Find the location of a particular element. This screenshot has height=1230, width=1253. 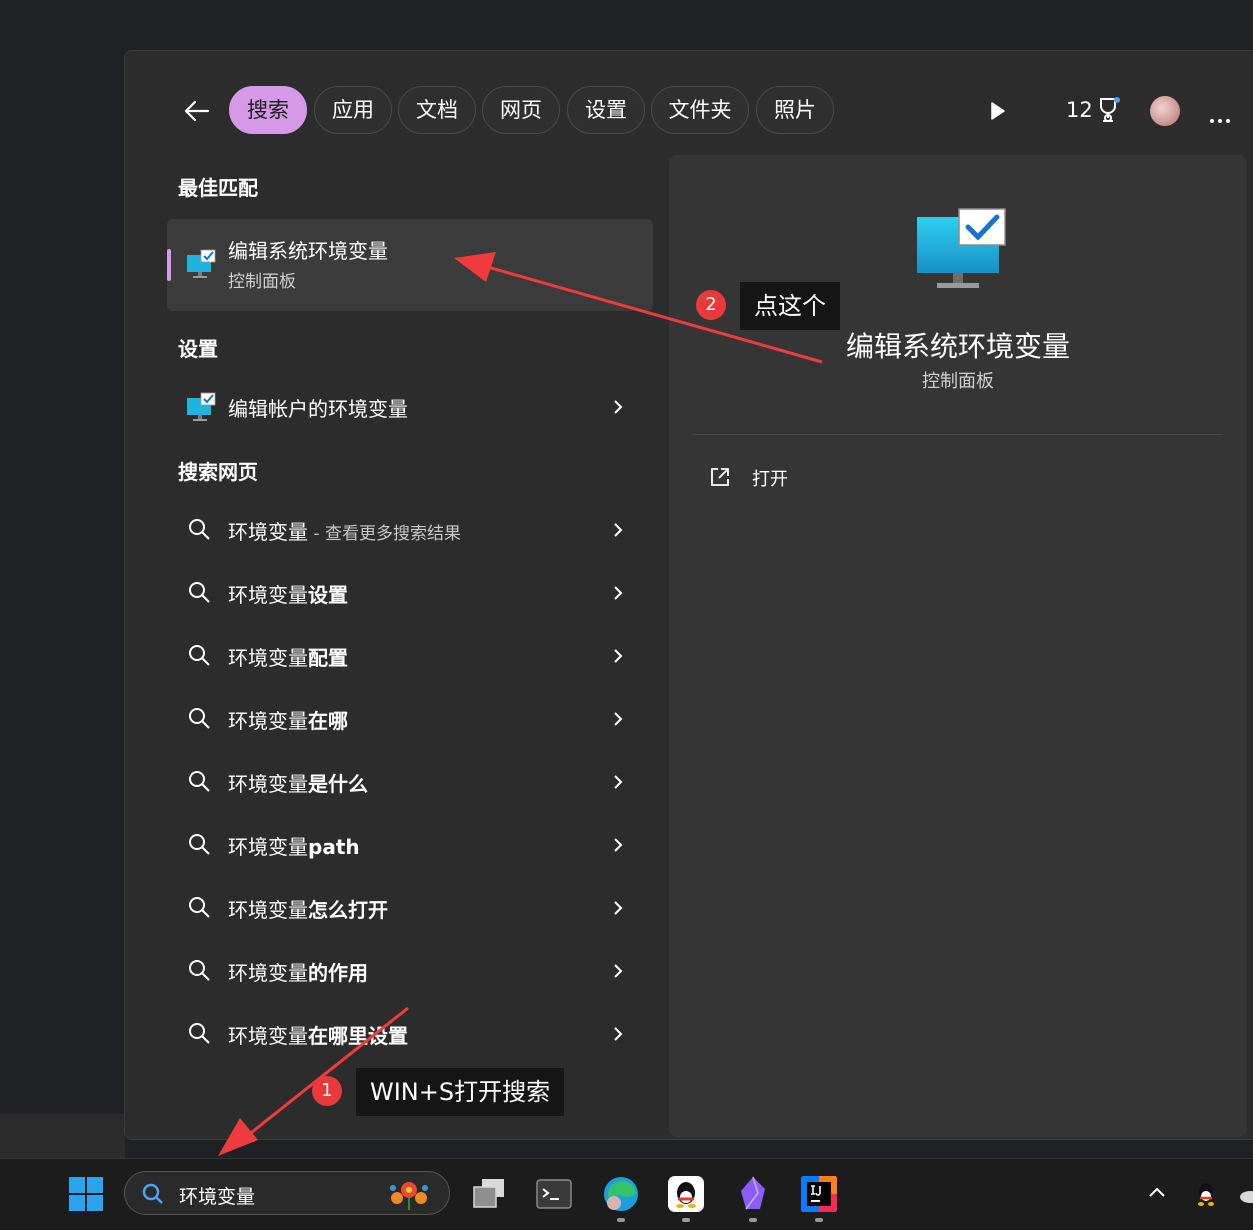

taskbar-search-value: 环境变量 is located at coordinates (217, 1195).